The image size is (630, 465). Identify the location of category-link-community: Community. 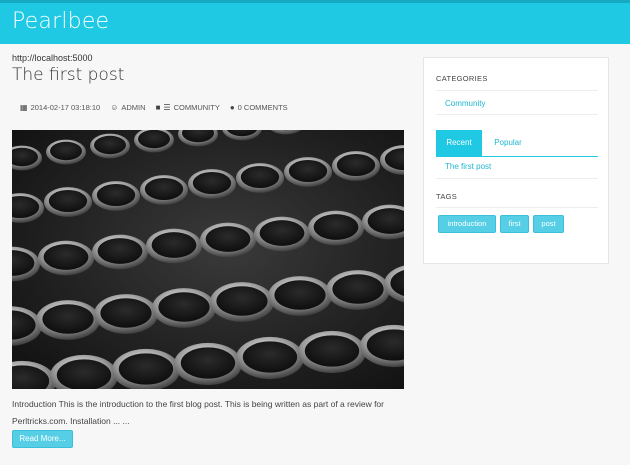
(465, 103).